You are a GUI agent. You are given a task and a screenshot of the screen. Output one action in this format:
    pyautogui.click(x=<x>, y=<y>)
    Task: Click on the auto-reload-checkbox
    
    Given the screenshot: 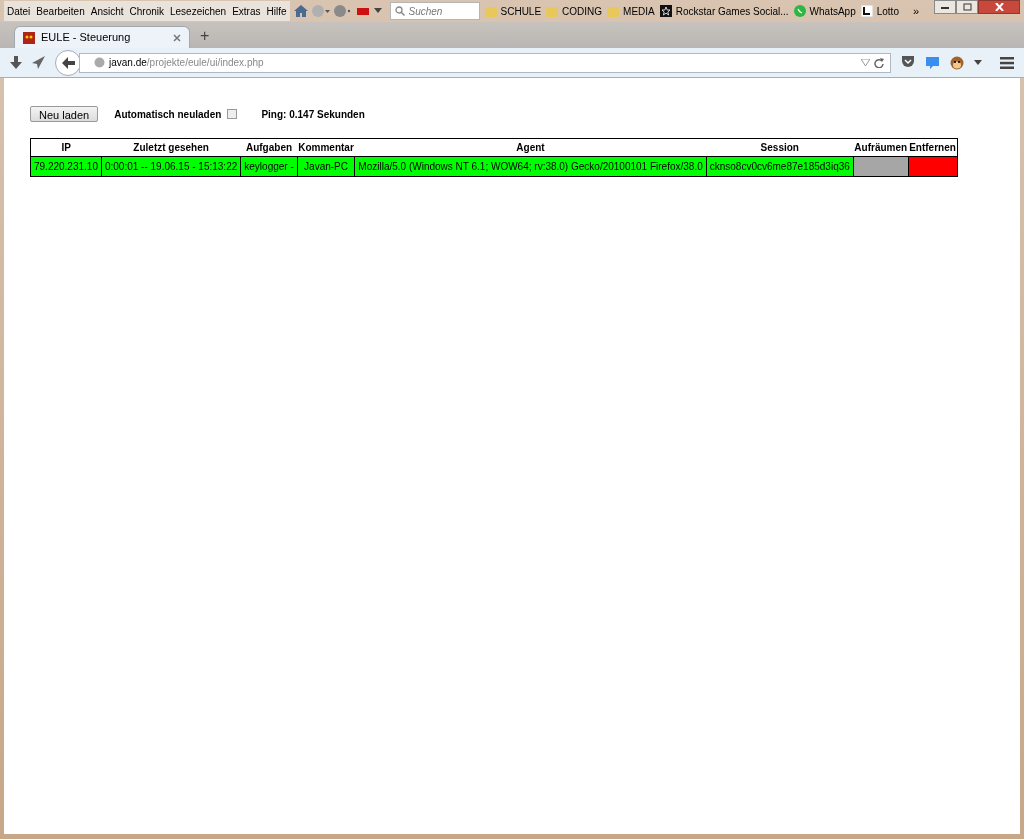 What is the action you would take?
    pyautogui.click(x=232, y=114)
    